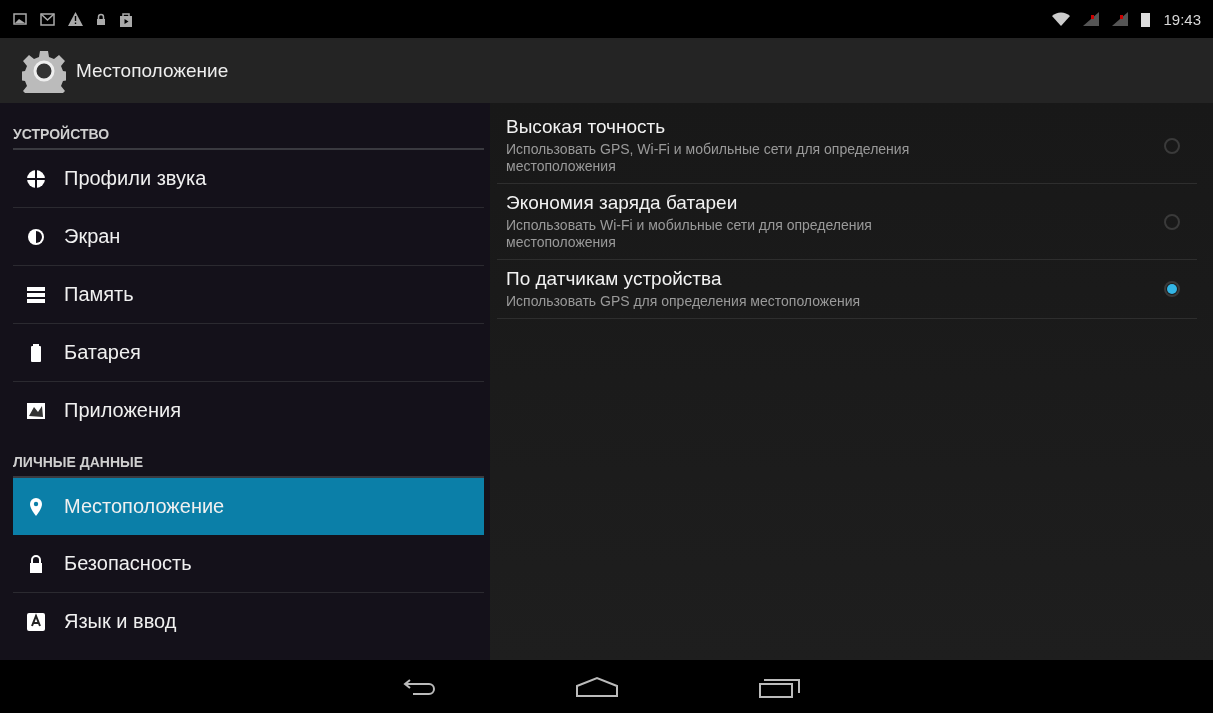  Describe the element at coordinates (47, 19) in the screenshot. I see `mail-icon` at that location.